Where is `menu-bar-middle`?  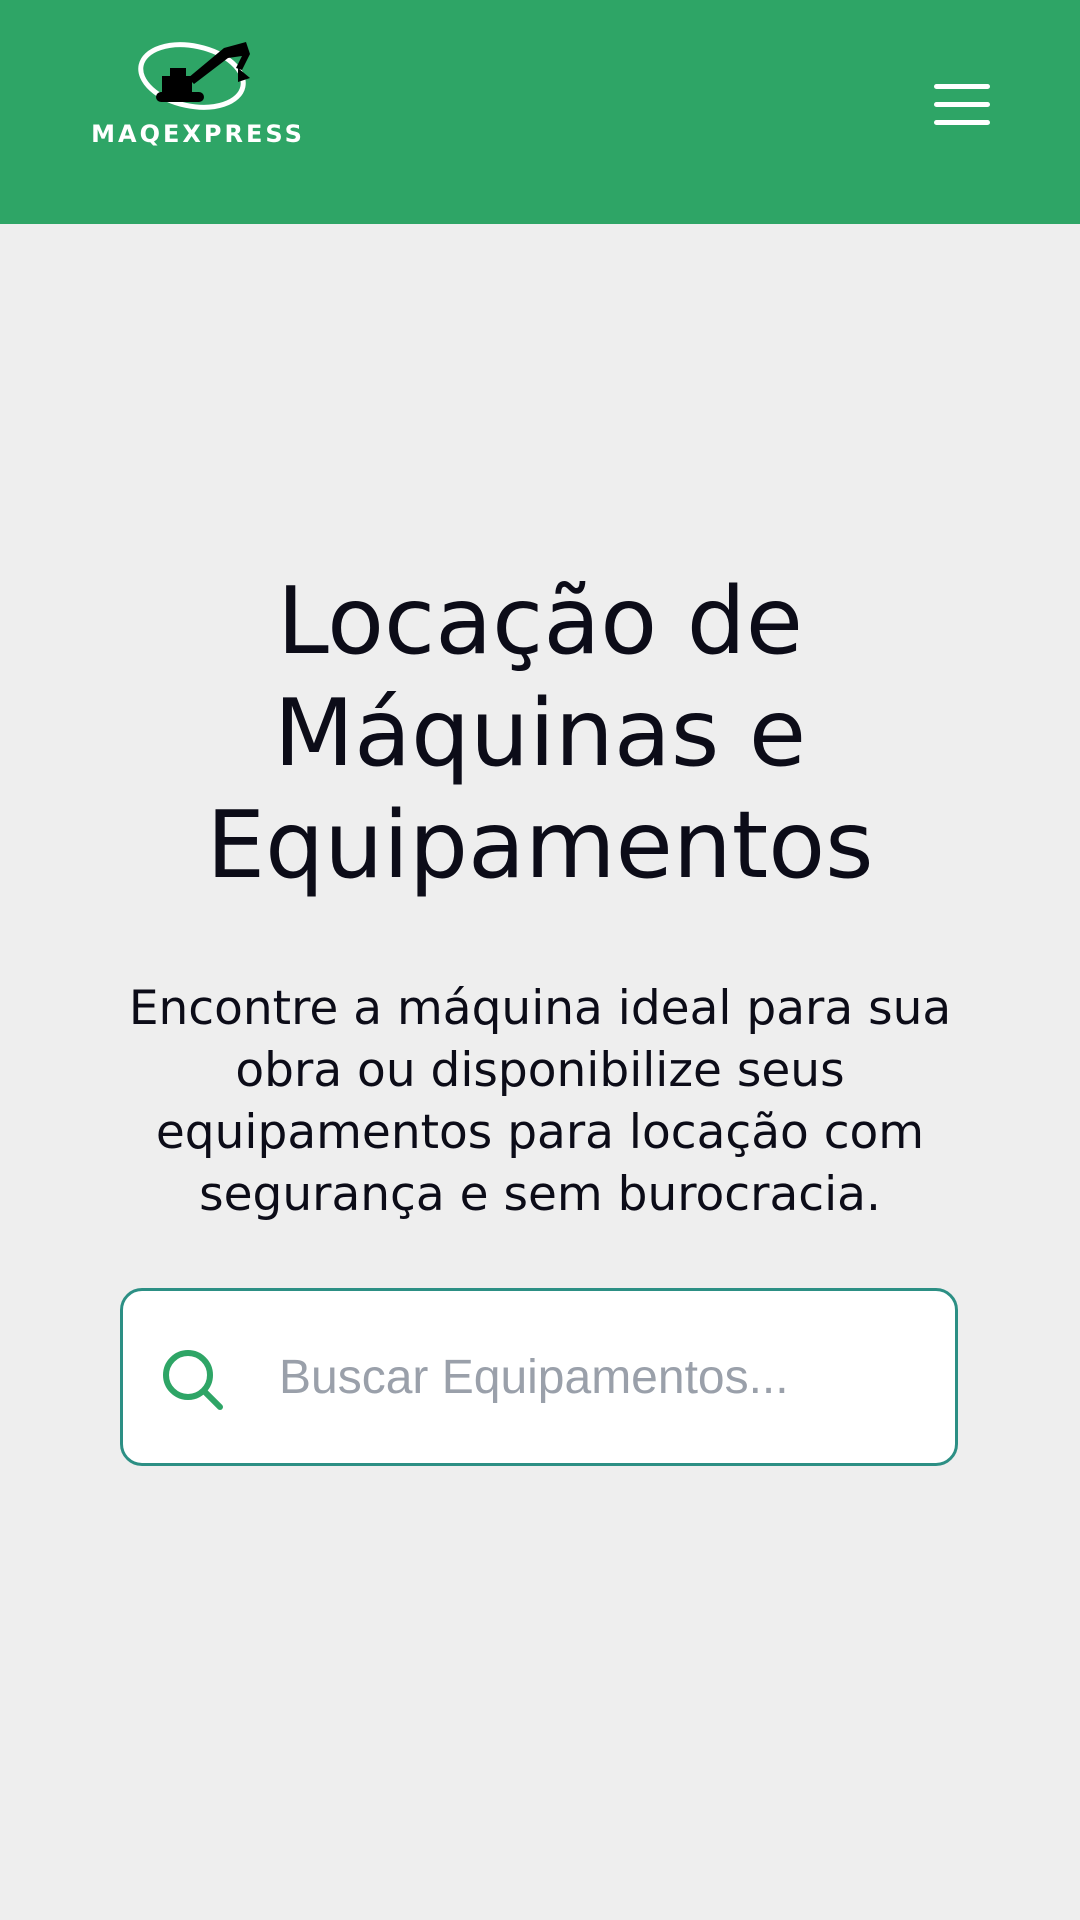
menu-bar-middle is located at coordinates (962, 104).